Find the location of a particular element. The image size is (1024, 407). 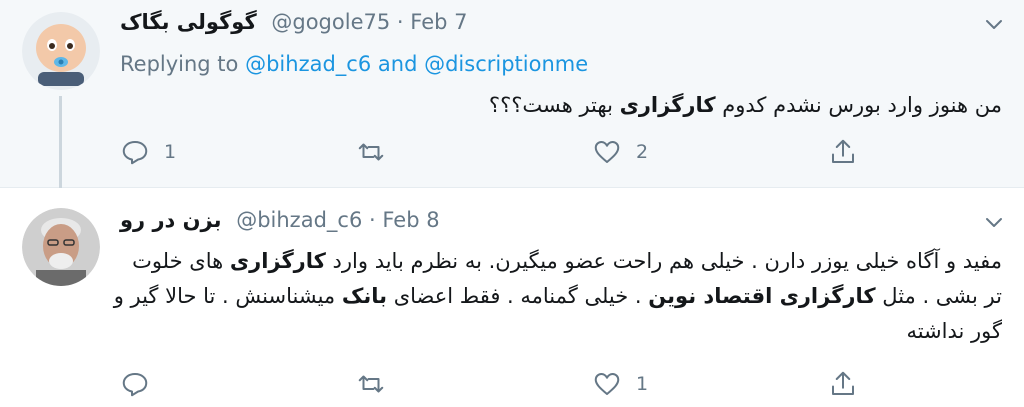

mention-link: @discriptionme is located at coordinates (506, 64).